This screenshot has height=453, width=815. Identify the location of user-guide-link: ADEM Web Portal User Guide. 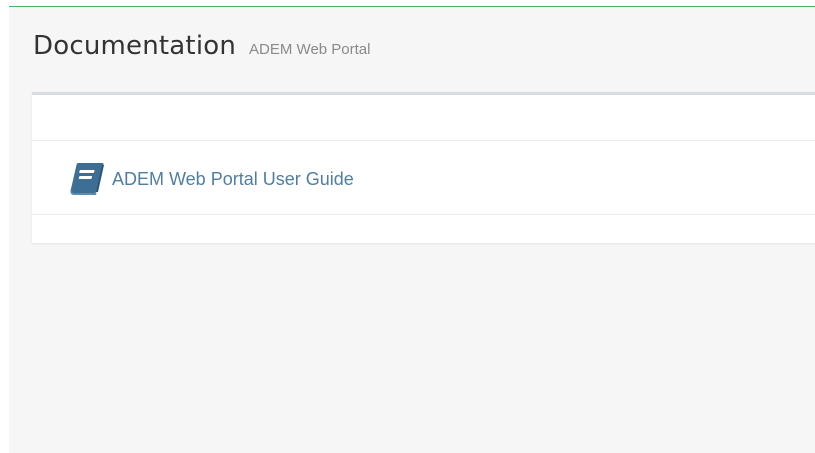
(211, 179).